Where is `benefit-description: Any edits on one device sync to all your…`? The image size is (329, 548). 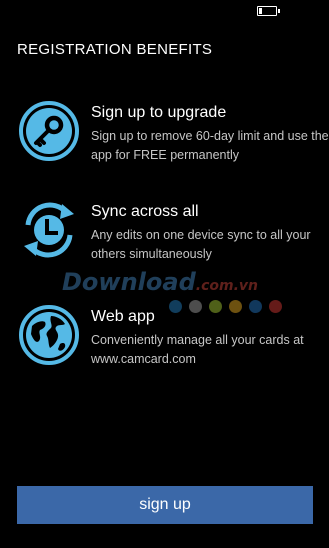
benefit-description: Any edits on one device sync to all your… is located at coordinates (201, 244).